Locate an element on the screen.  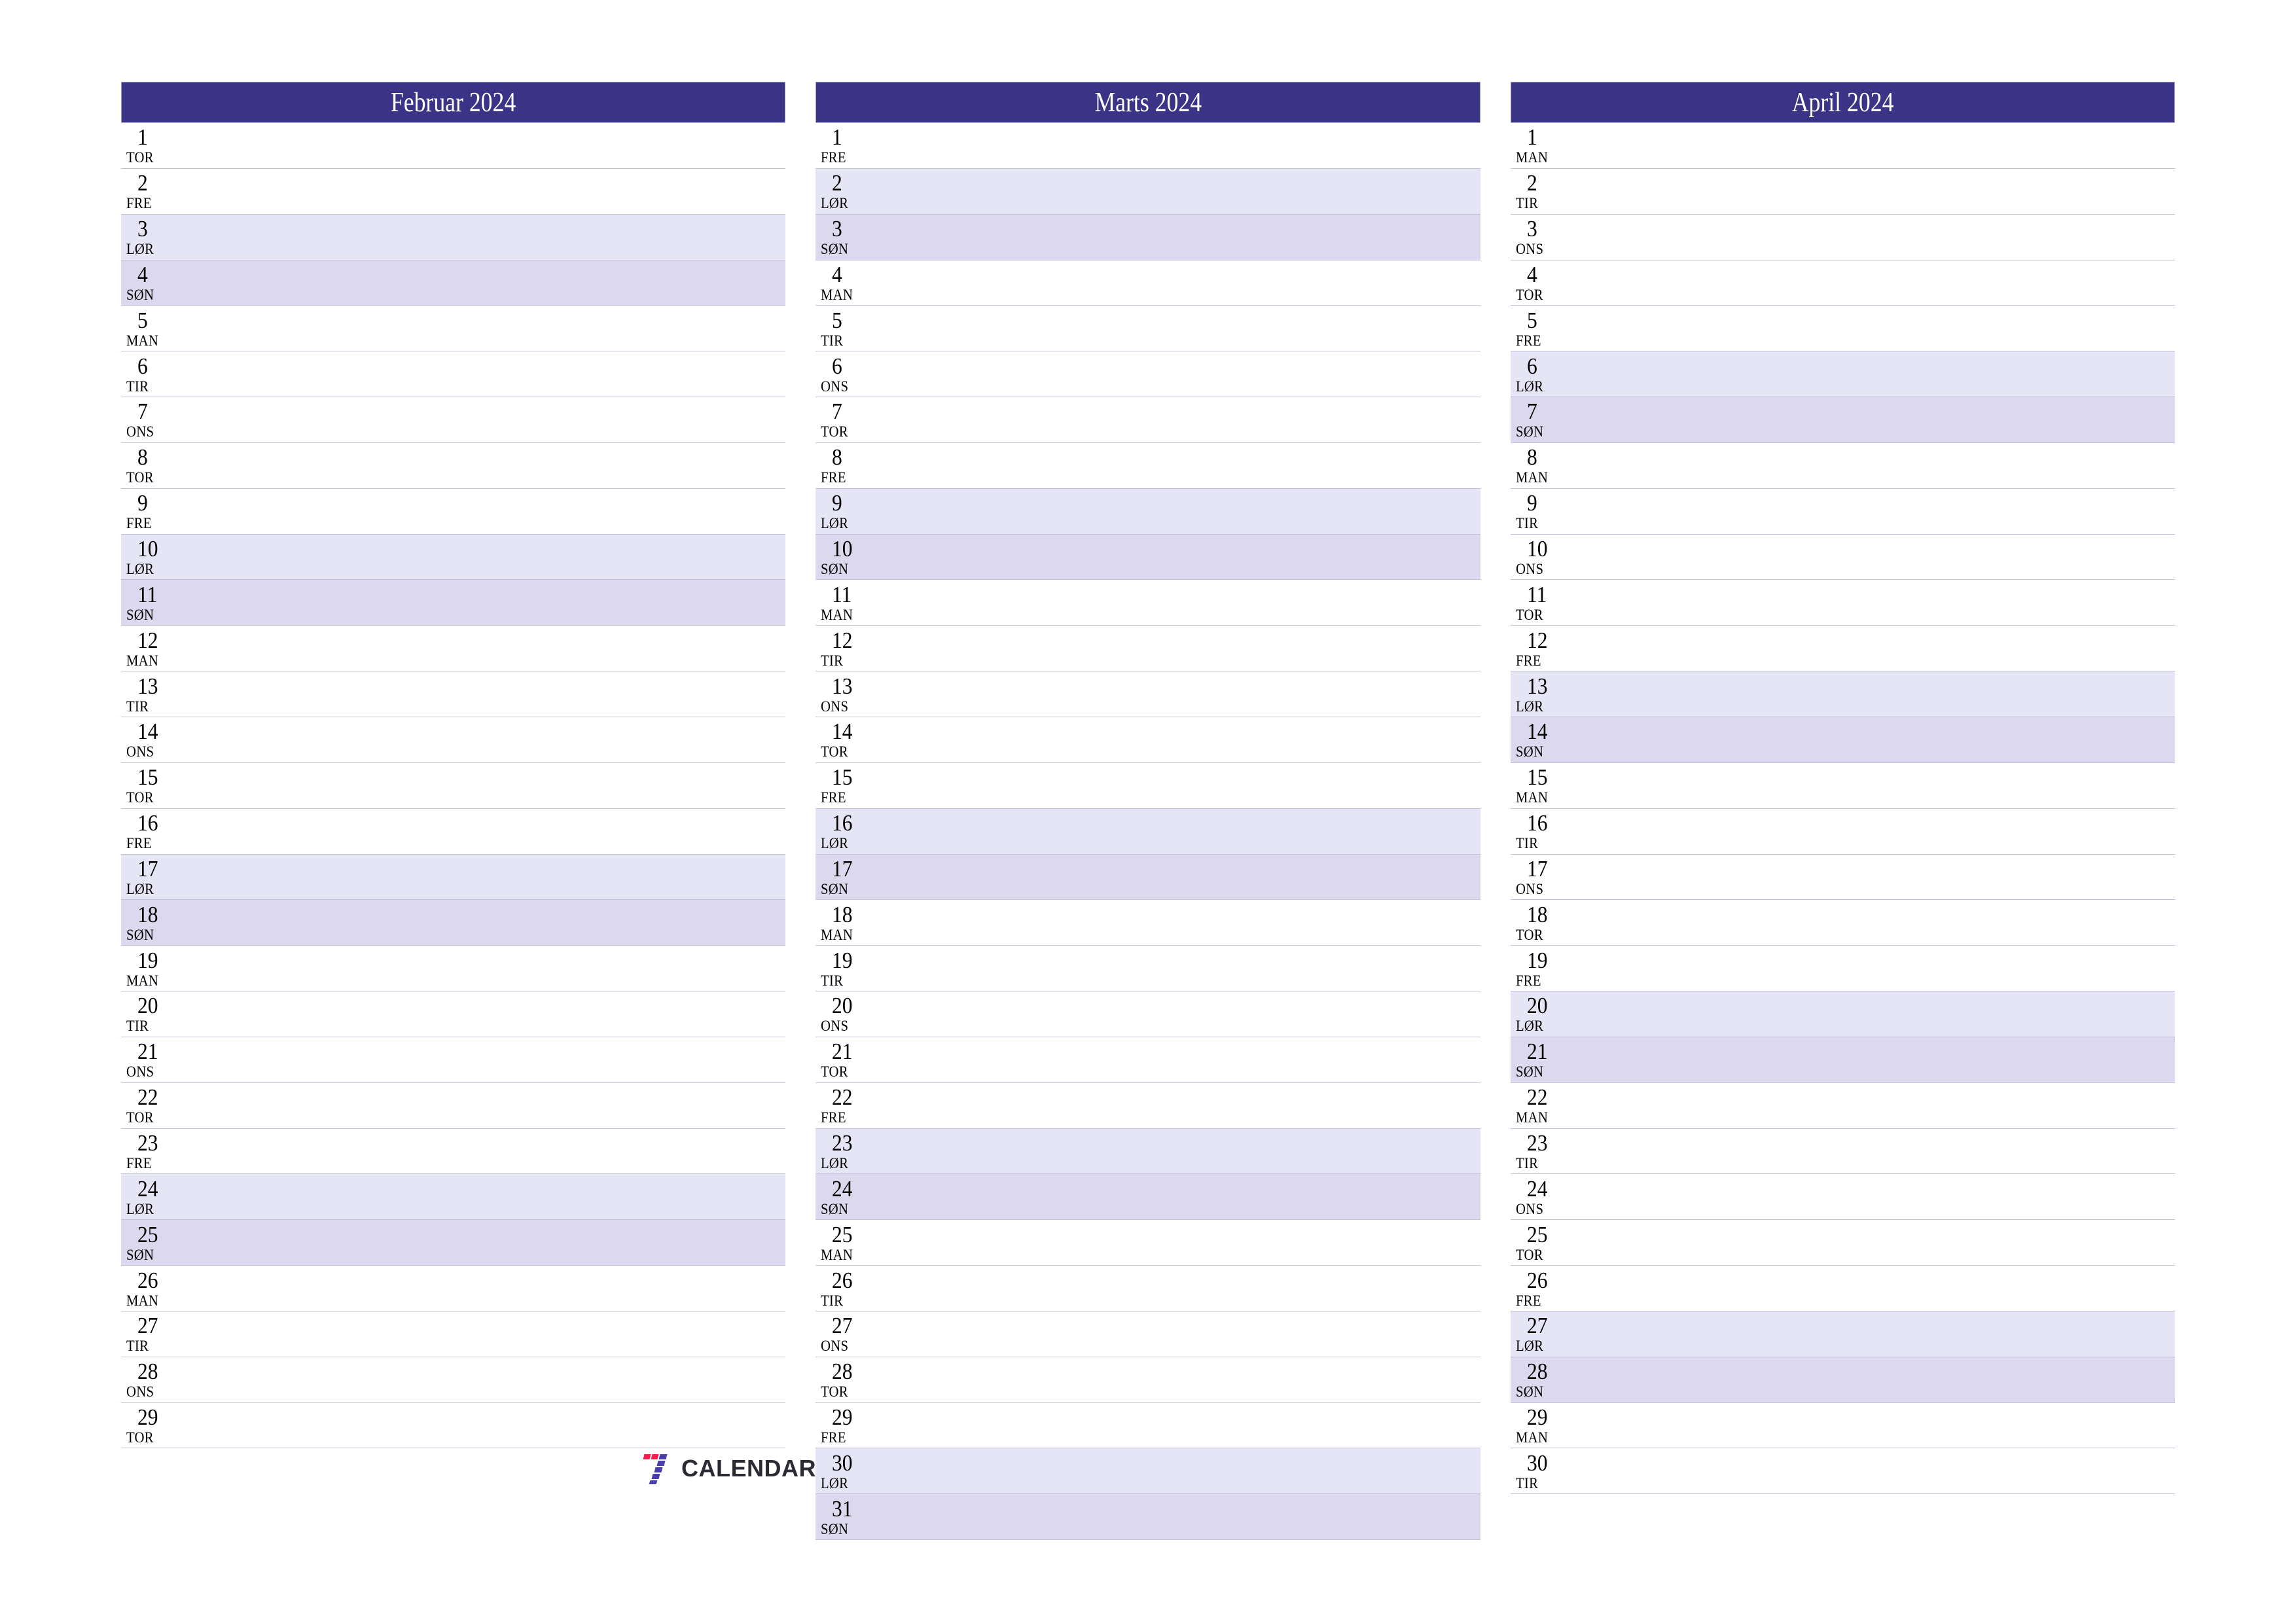
day-row: 10 ONS is located at coordinates (1842, 557).